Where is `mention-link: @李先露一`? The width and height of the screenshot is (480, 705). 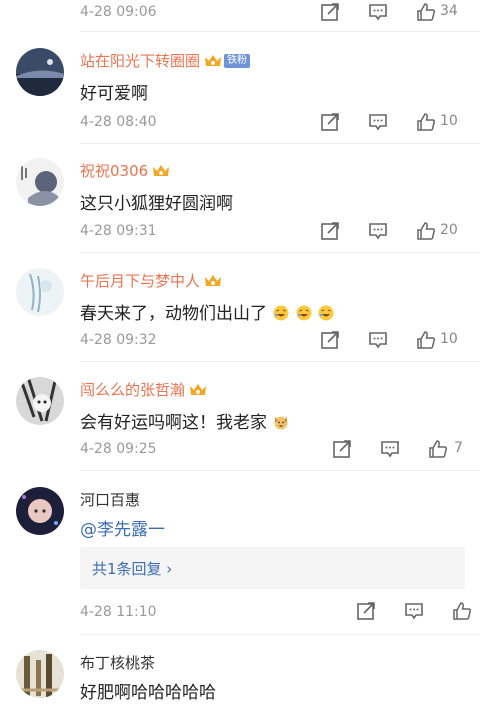 mention-link: @李先露一 is located at coordinates (122, 530).